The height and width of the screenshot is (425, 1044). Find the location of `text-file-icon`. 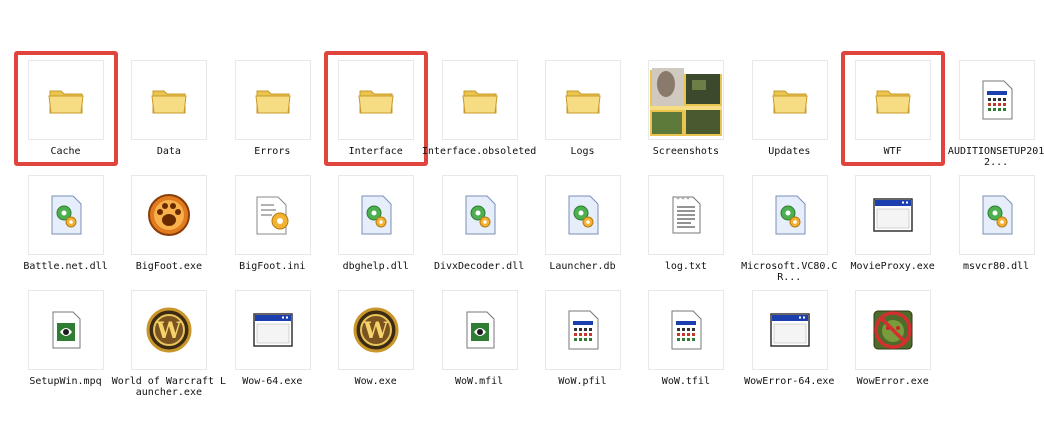

text-file-icon is located at coordinates (686, 215).